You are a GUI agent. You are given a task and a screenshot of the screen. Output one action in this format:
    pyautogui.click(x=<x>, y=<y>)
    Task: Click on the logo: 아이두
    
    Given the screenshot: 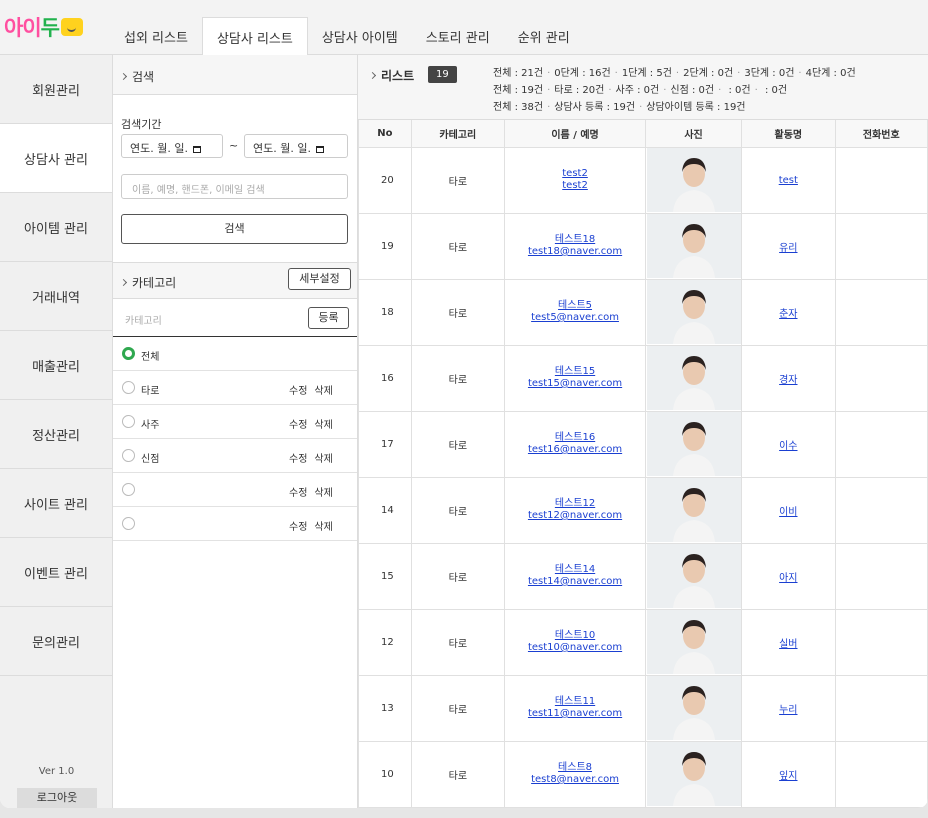 What is the action you would take?
    pyautogui.click(x=43, y=27)
    